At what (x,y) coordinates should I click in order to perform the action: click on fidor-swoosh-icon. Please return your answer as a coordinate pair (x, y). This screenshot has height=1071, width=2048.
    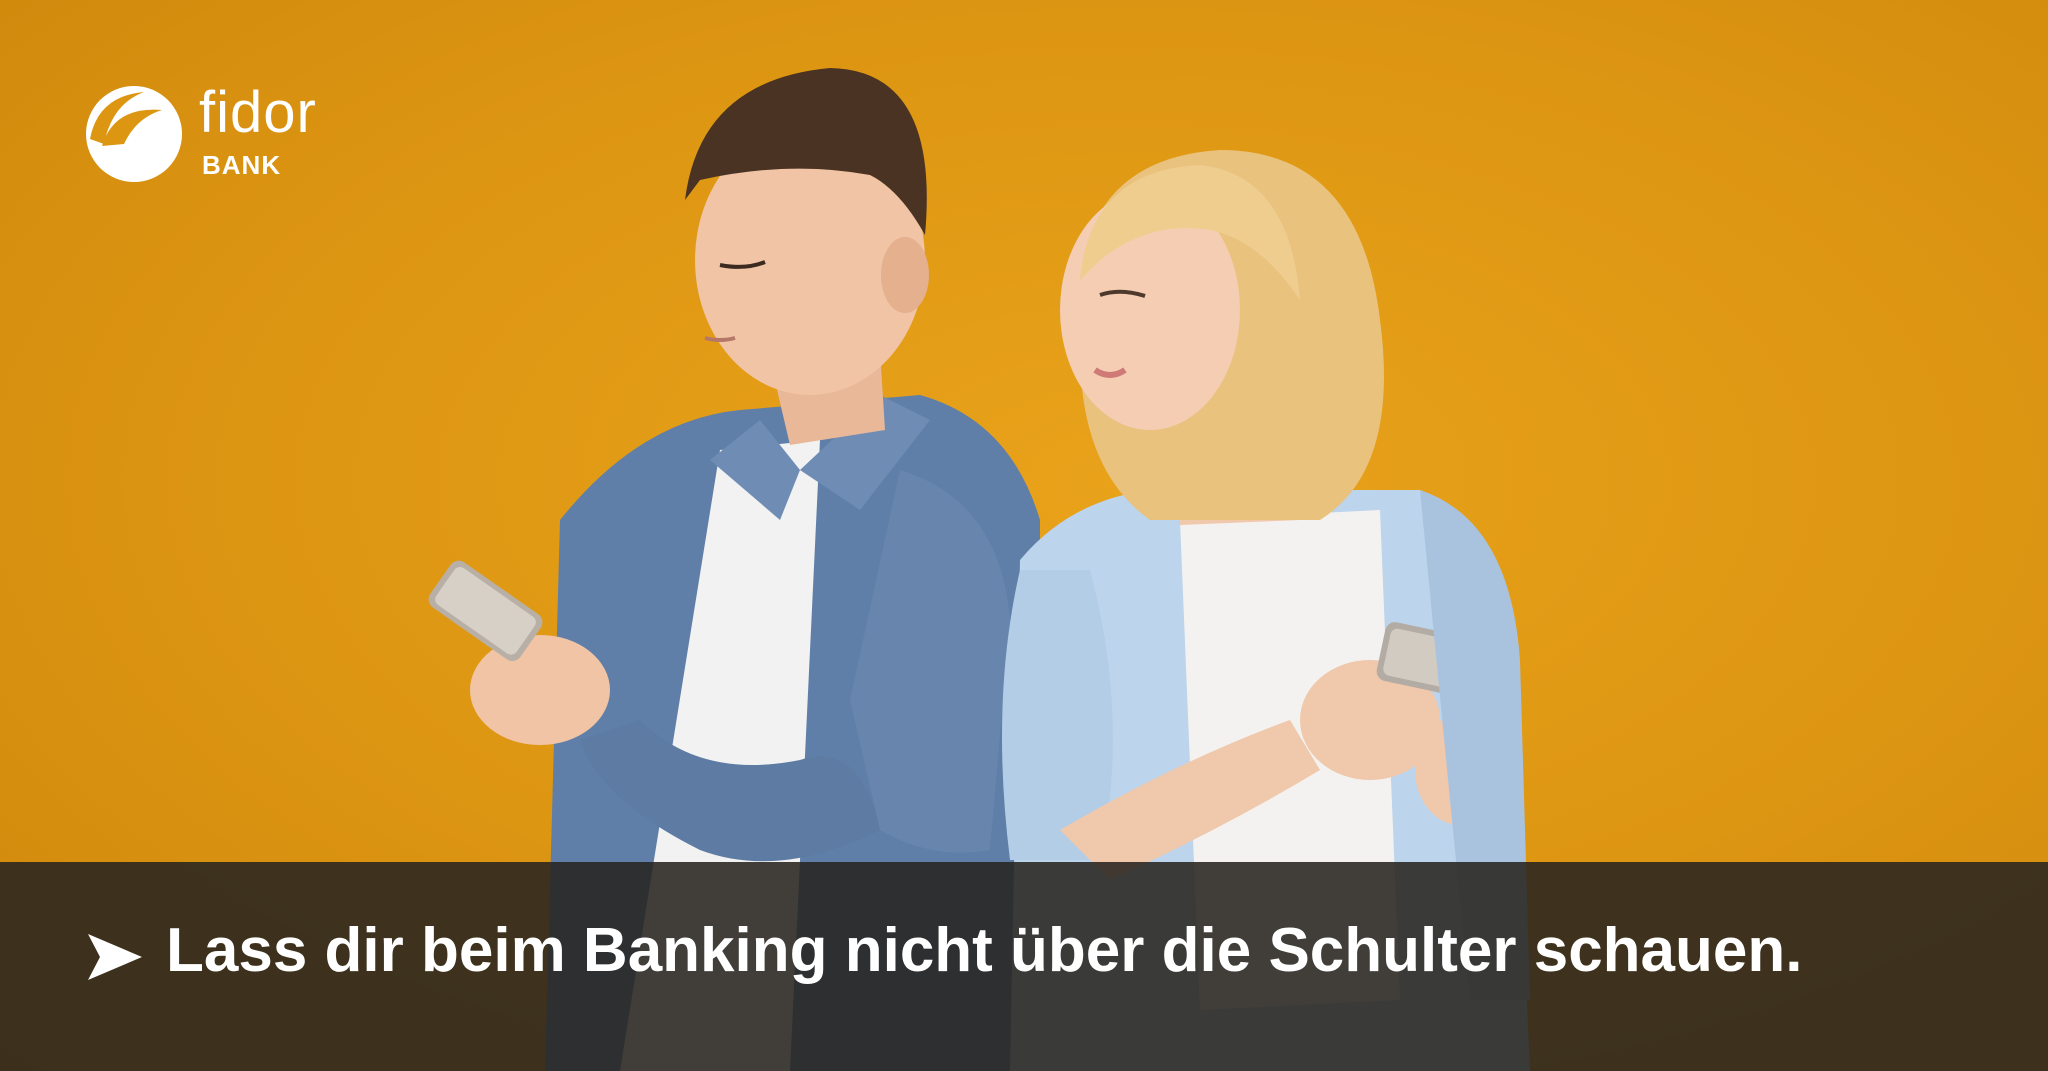
    Looking at the image, I should click on (134, 134).